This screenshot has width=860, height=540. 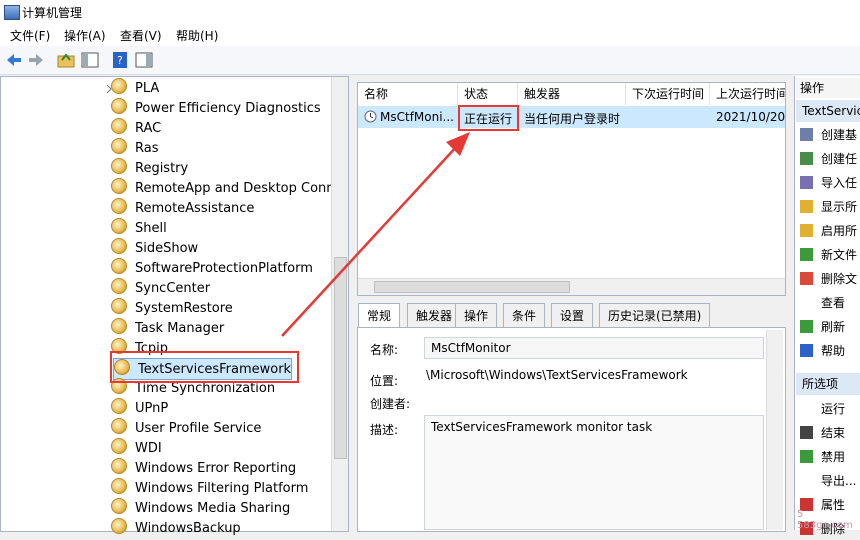 What do you see at coordinates (839, 231) in the screenshot?
I see `action-label: 启用所` at bounding box center [839, 231].